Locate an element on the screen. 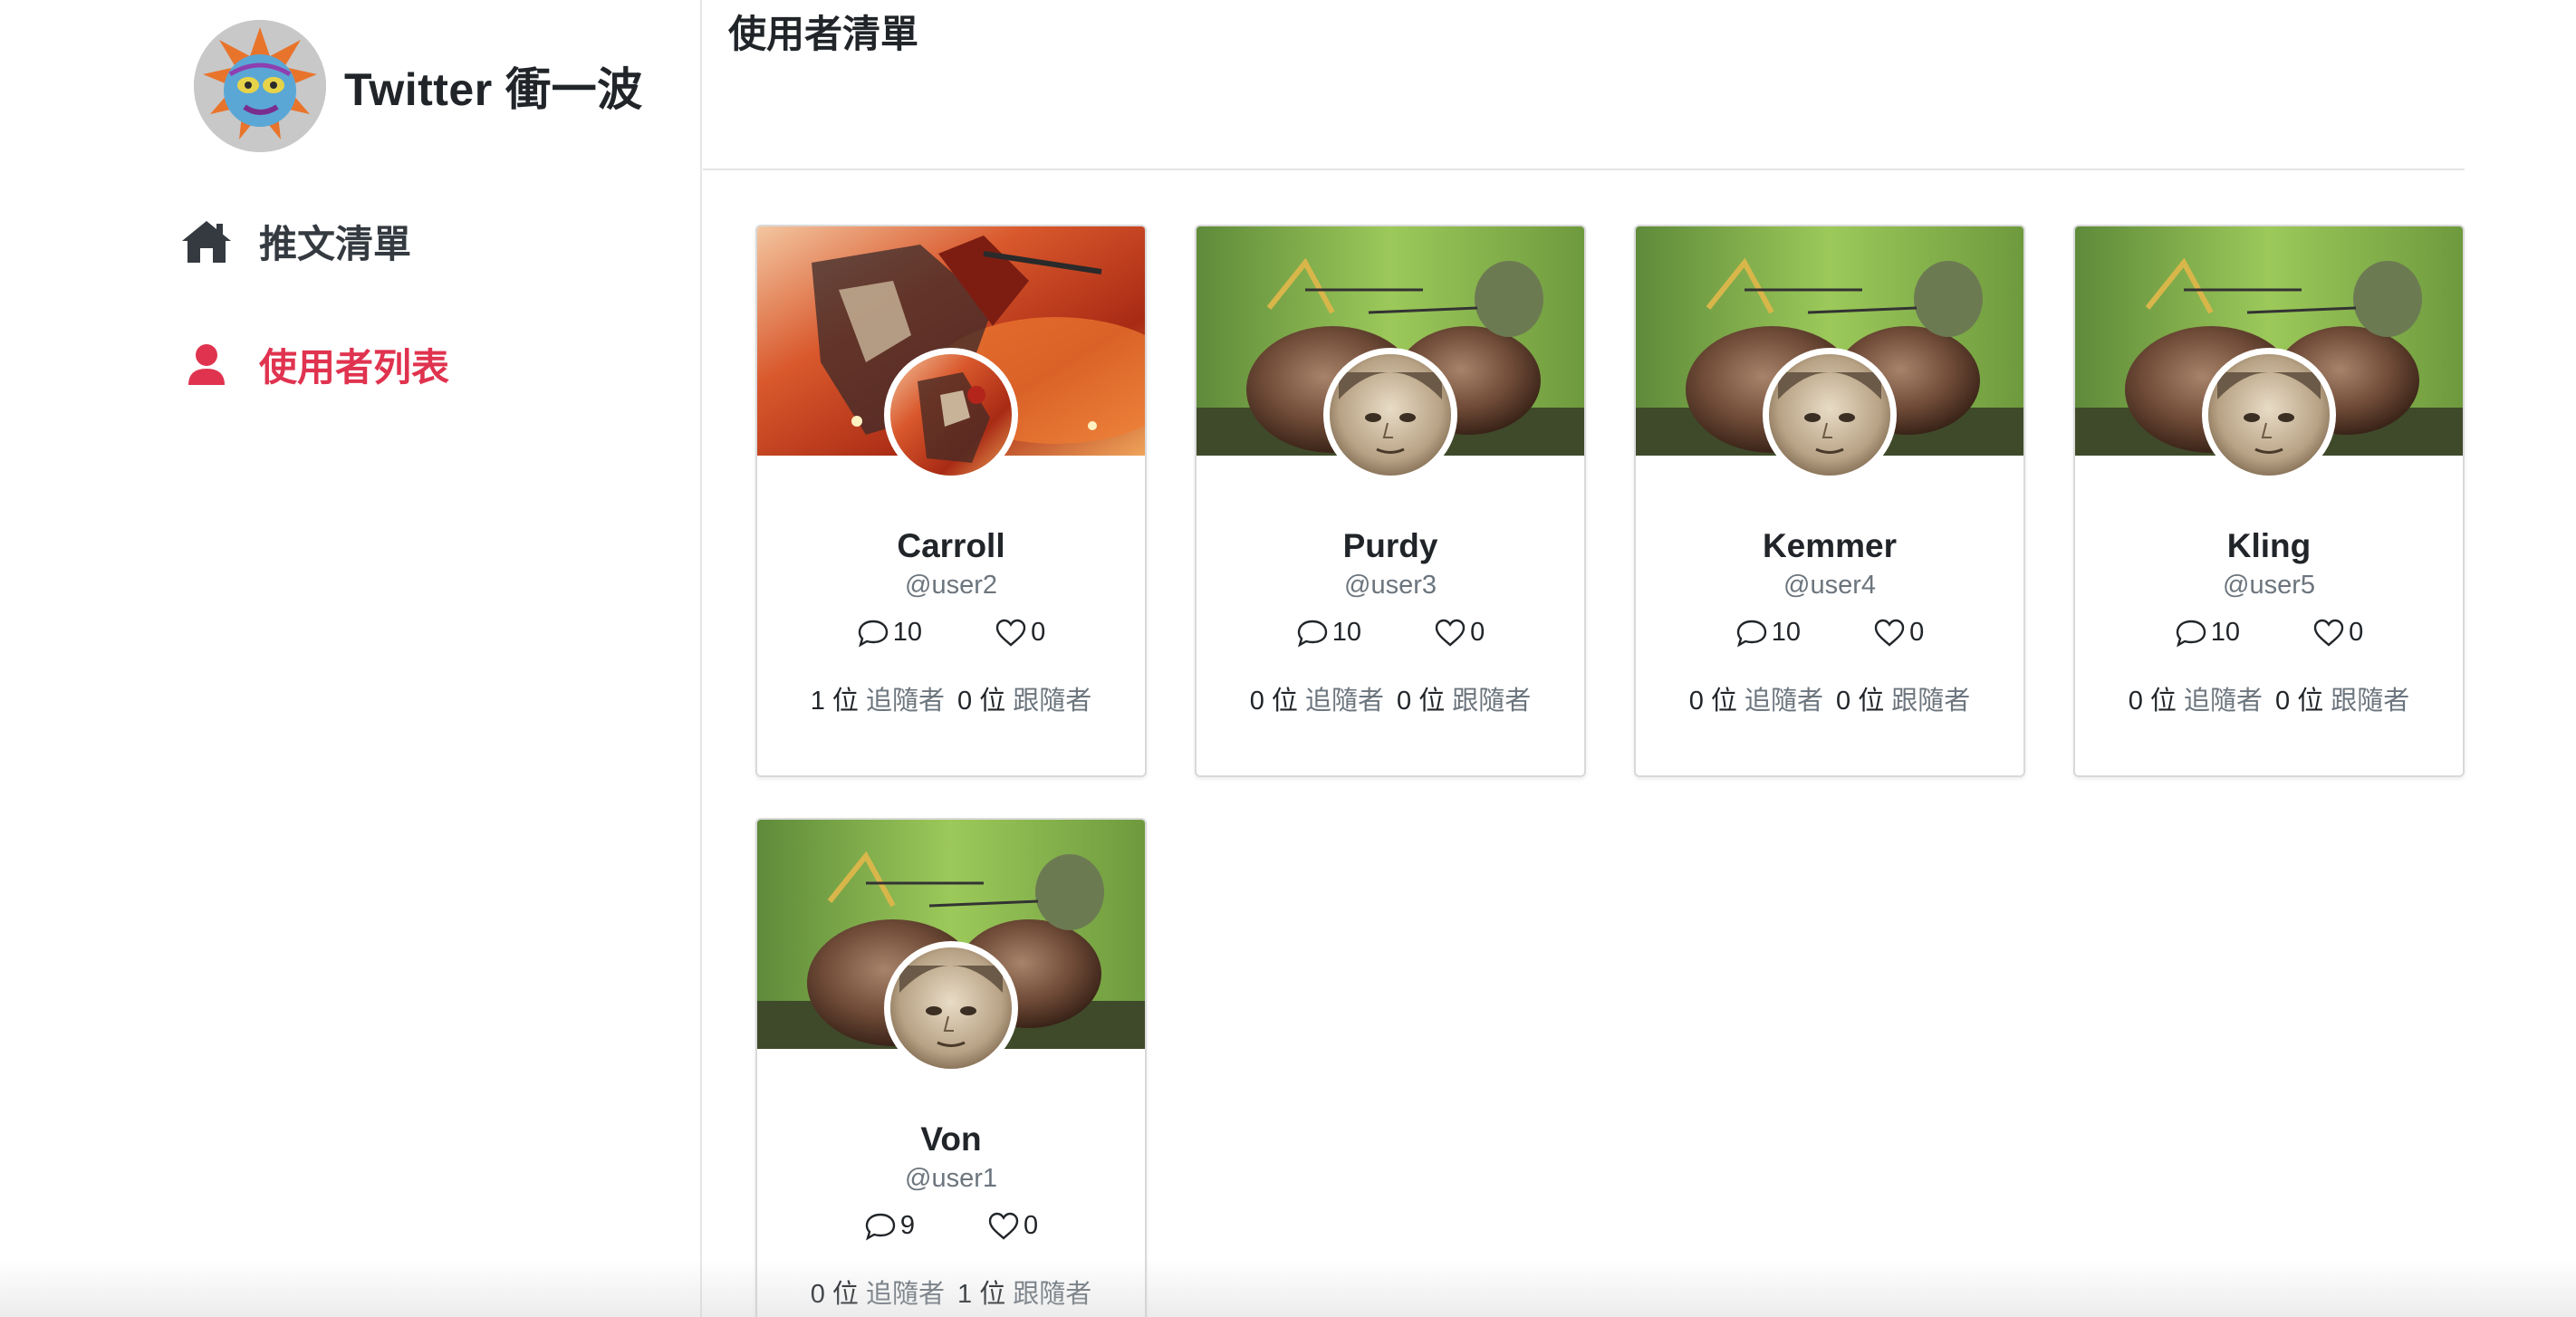  user-name: Carroll is located at coordinates (951, 546).